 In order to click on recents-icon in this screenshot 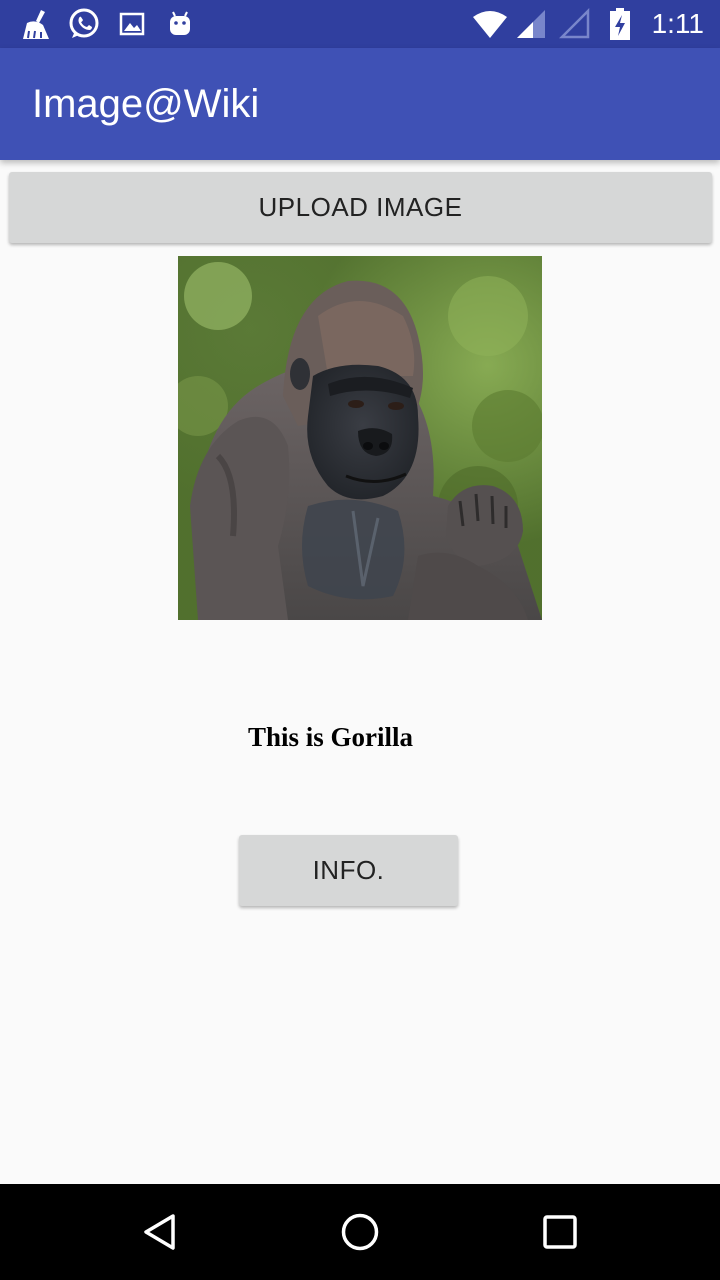, I will do `click(560, 1232)`.